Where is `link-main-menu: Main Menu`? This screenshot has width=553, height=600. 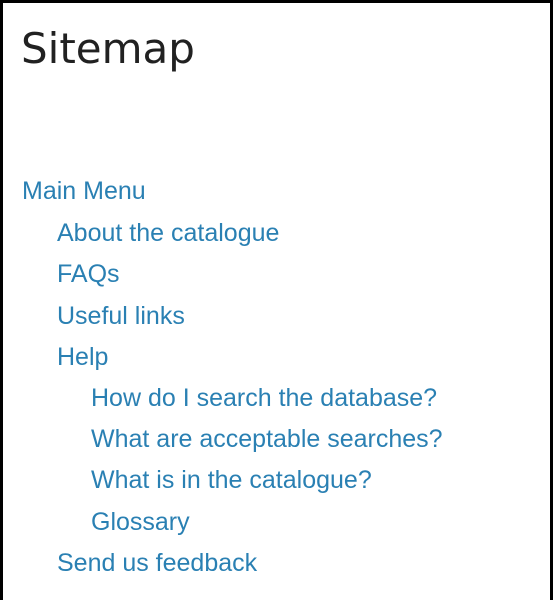
link-main-menu: Main Menu is located at coordinates (84, 191).